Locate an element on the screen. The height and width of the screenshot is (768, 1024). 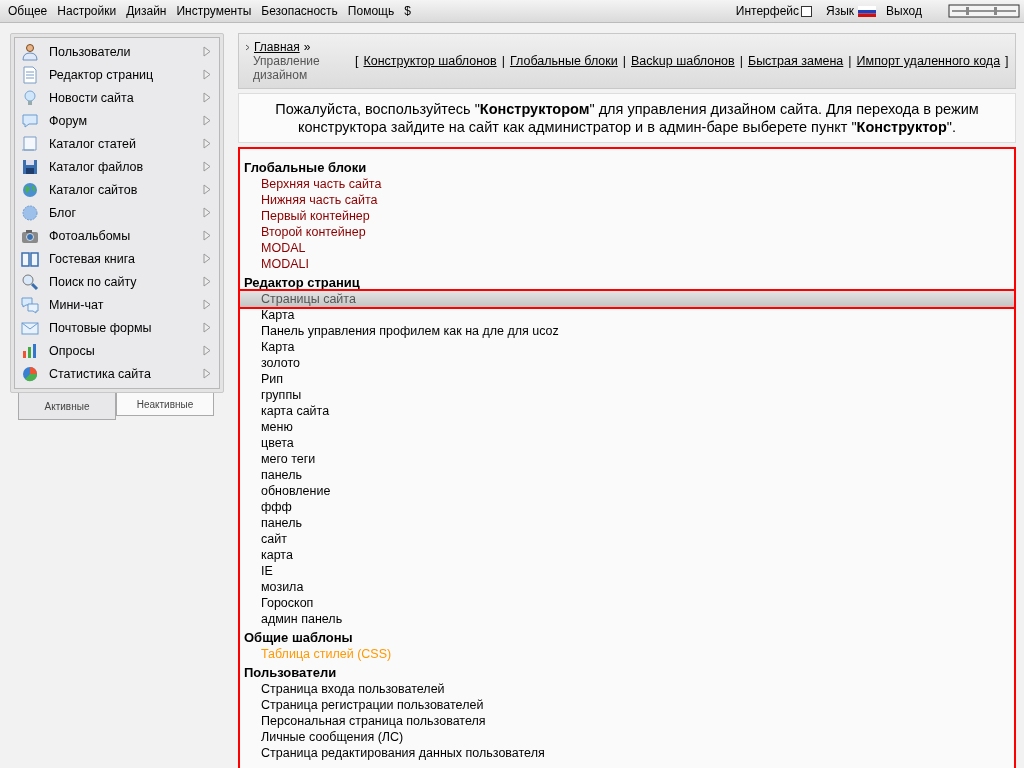
template-link: Страницы сайта is located at coordinates (627, 299).